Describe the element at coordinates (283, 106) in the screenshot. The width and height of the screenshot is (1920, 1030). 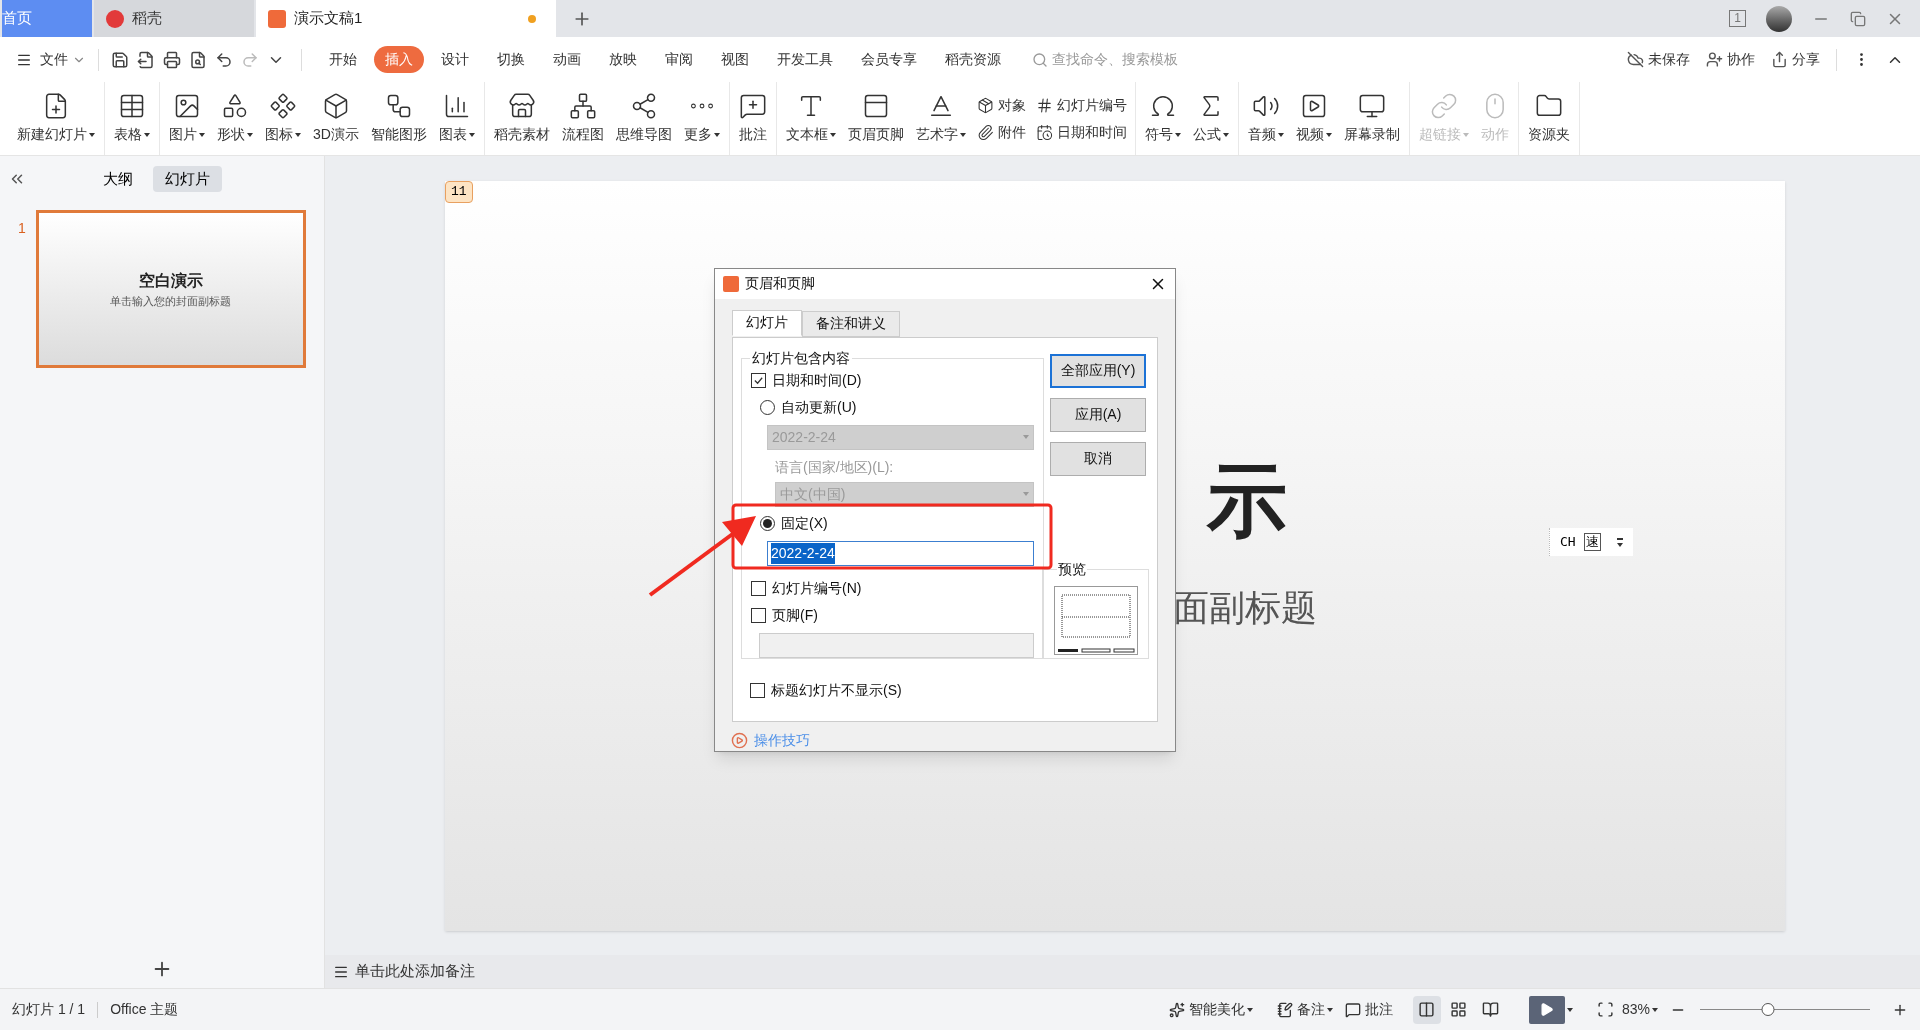
I see `icons-icon` at that location.